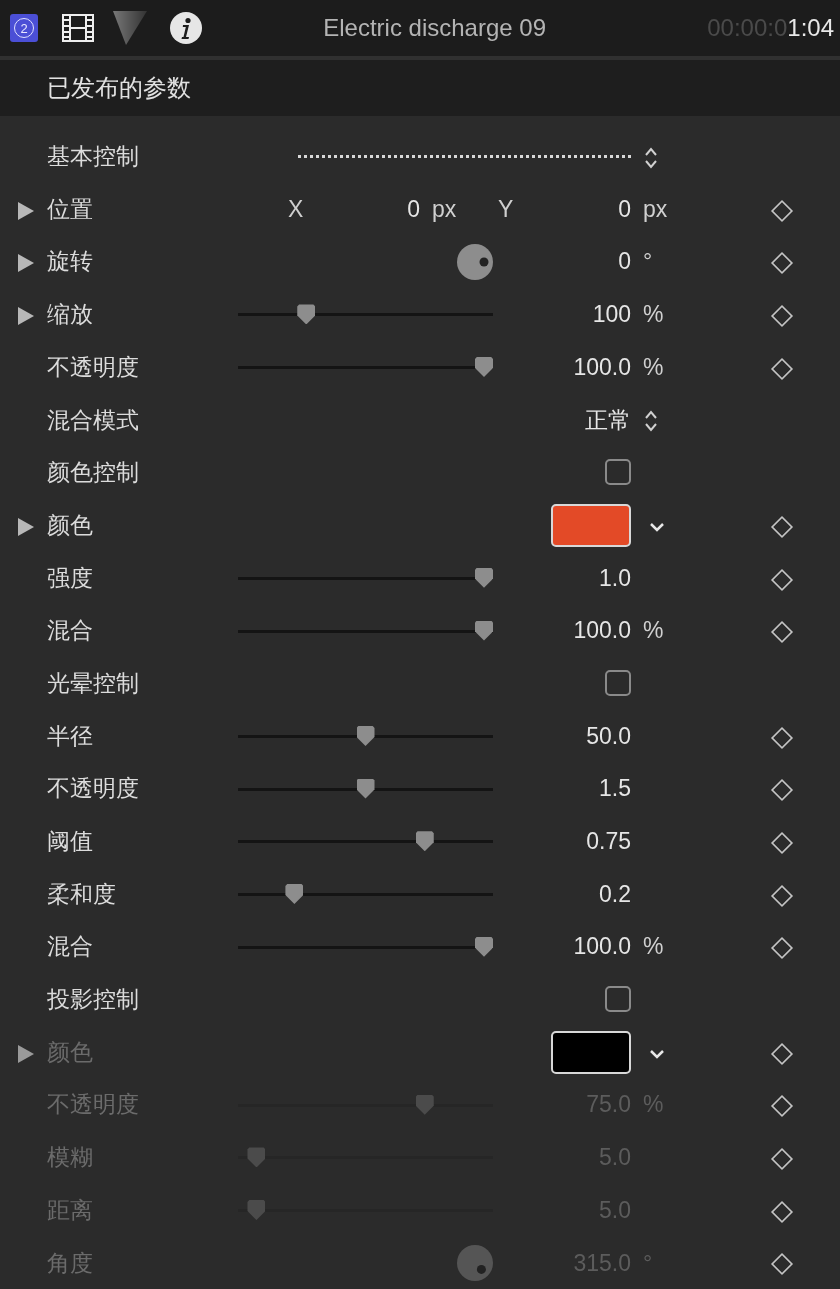 This screenshot has height=1289, width=840. I want to click on window-title: Electric discharge 09, so click(434, 28).